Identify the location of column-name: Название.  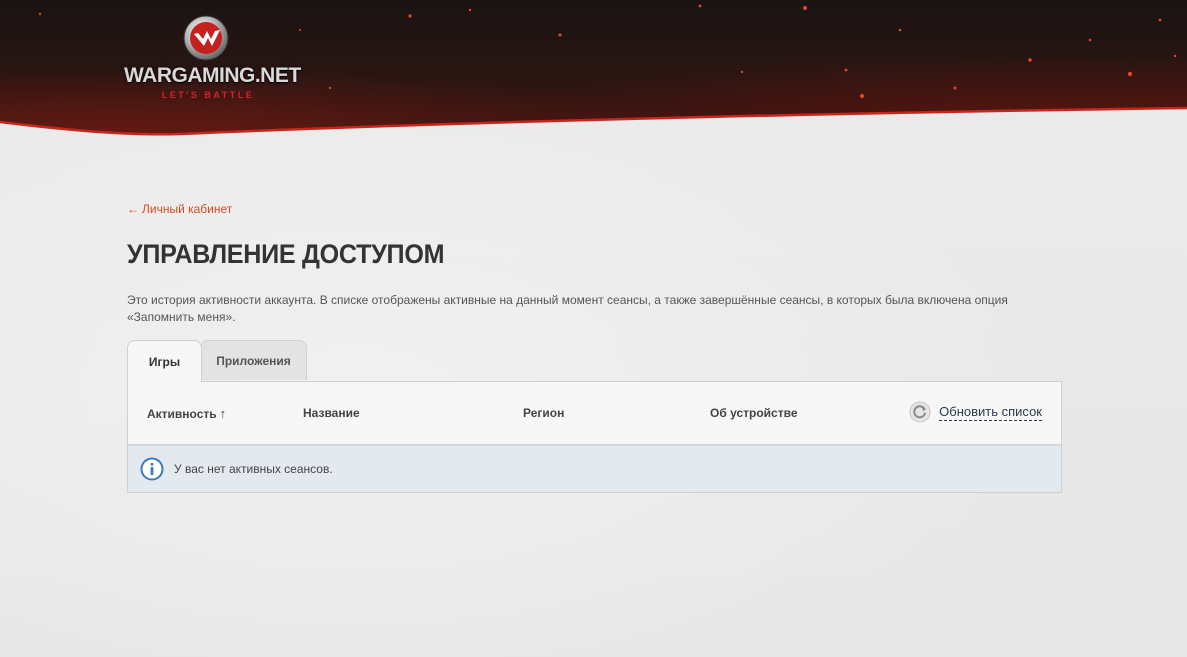
(331, 413).